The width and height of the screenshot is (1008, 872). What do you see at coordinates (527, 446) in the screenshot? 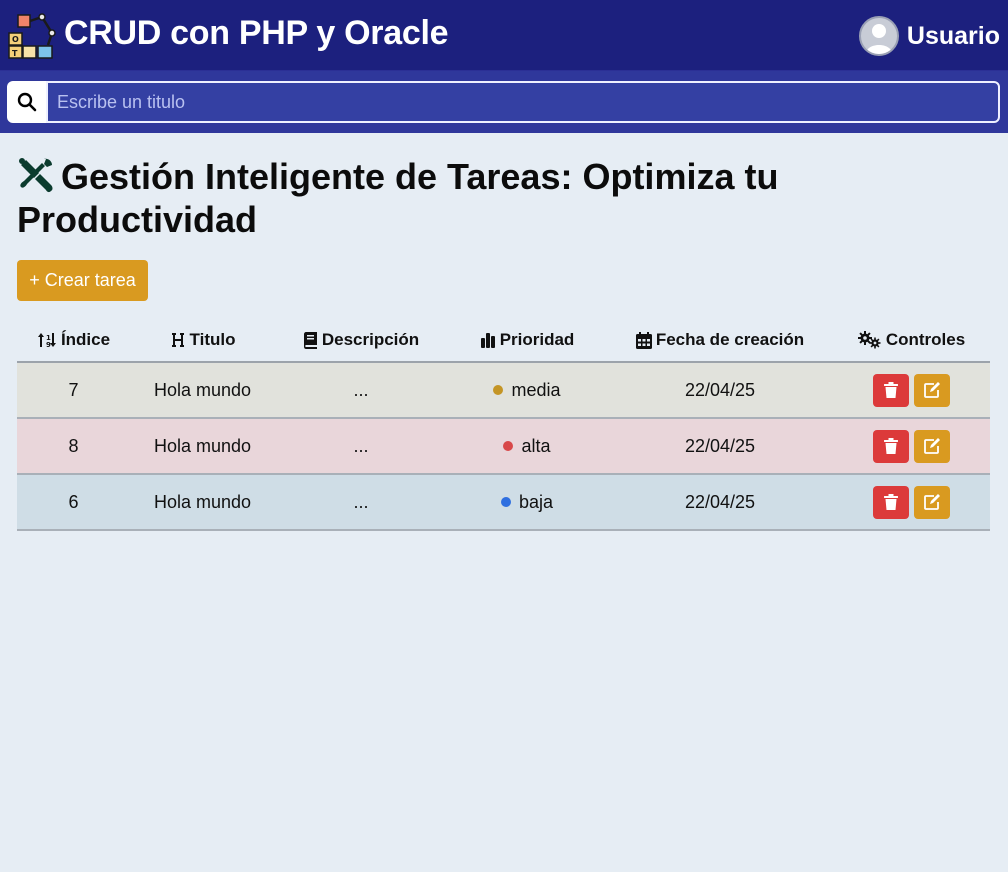
I see `row-priority: alta` at bounding box center [527, 446].